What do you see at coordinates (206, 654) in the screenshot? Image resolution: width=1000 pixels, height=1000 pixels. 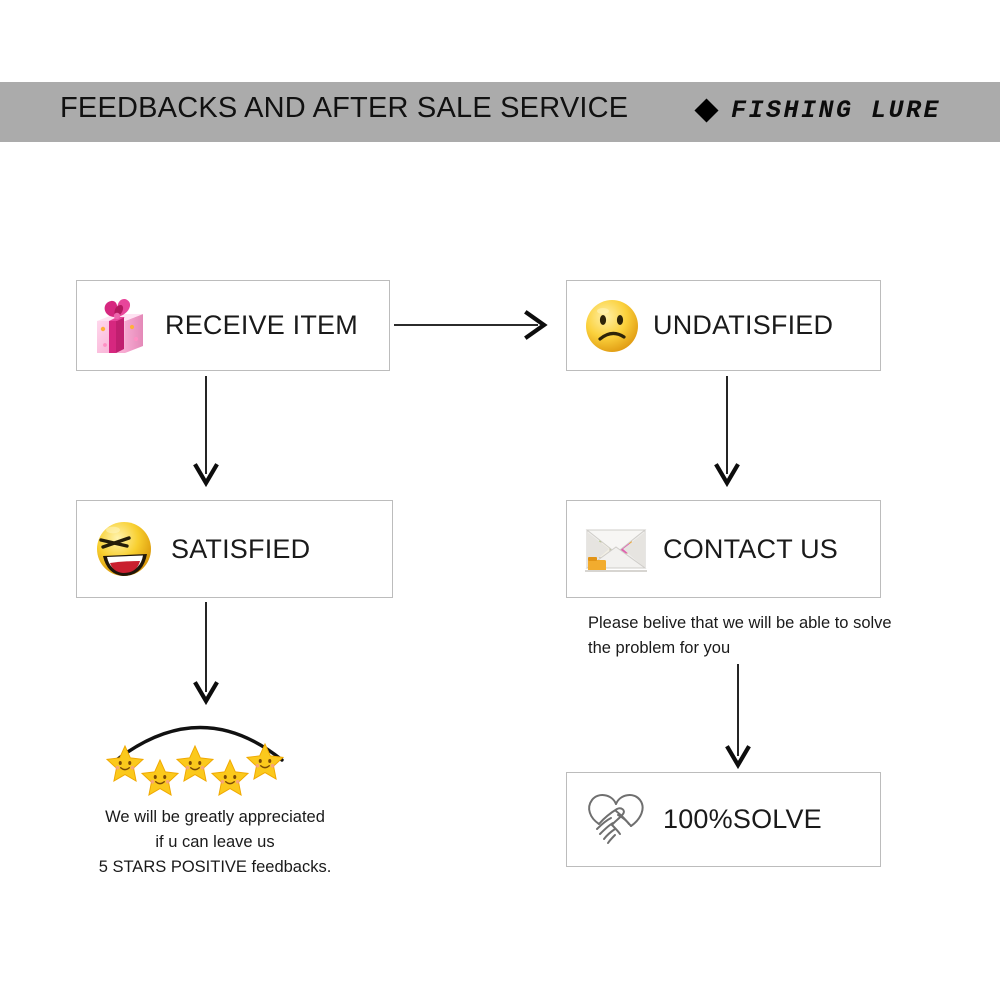 I see `connector-satisfied-to-stars` at bounding box center [206, 654].